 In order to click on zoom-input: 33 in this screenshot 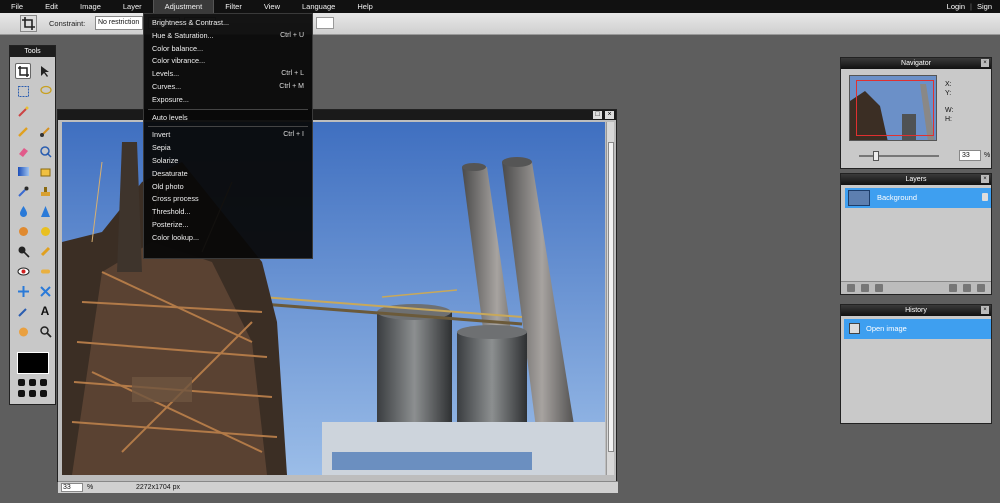, I will do `click(72, 487)`.